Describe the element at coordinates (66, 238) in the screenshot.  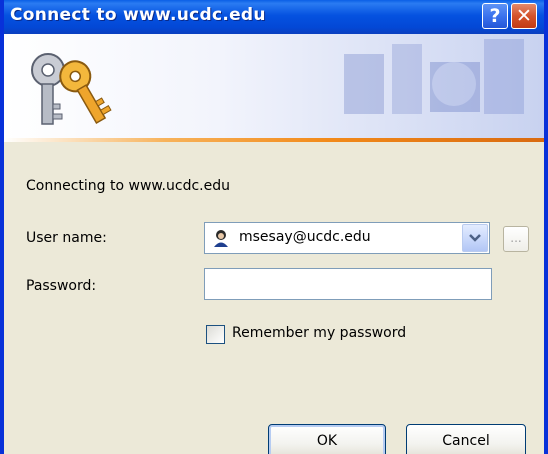
I see `username-label: User name:` at that location.